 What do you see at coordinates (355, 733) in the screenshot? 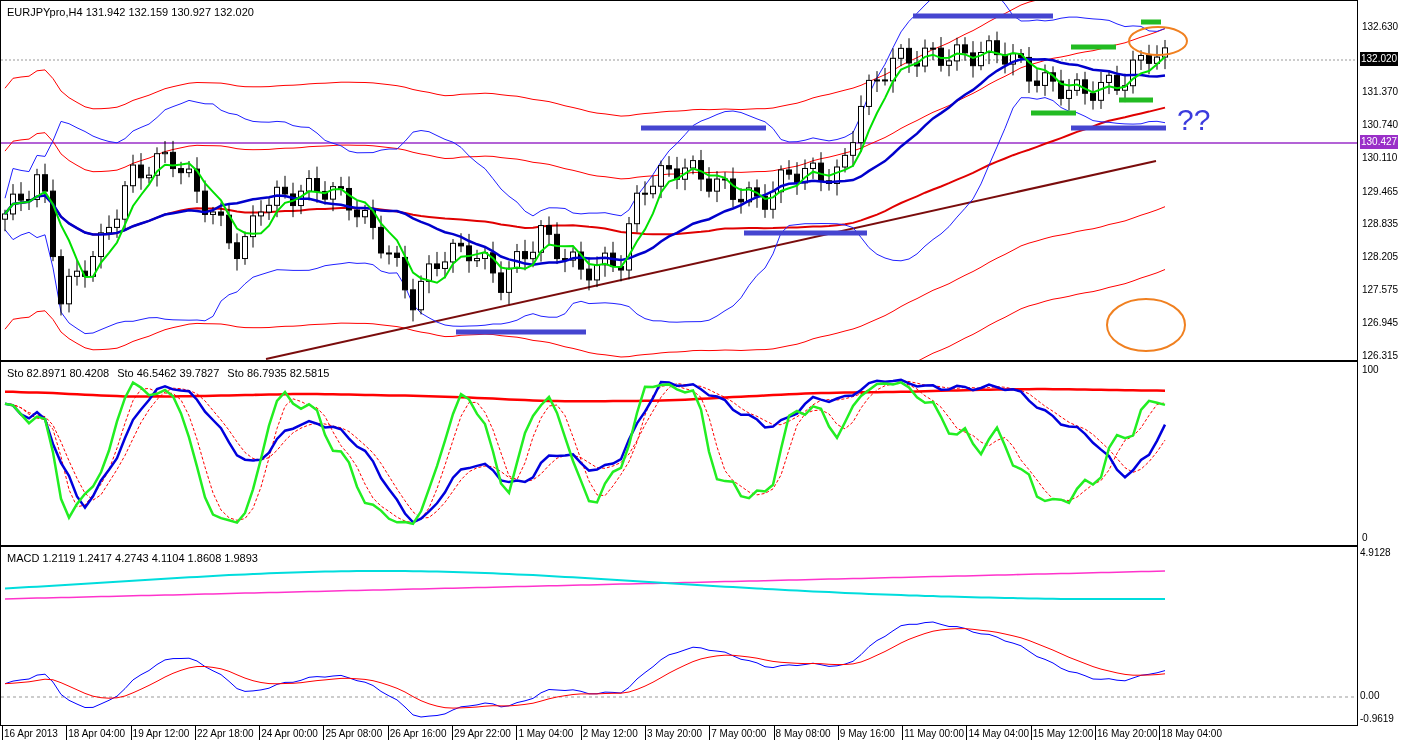
I see `time-label: 25 Apr 08:00` at bounding box center [355, 733].